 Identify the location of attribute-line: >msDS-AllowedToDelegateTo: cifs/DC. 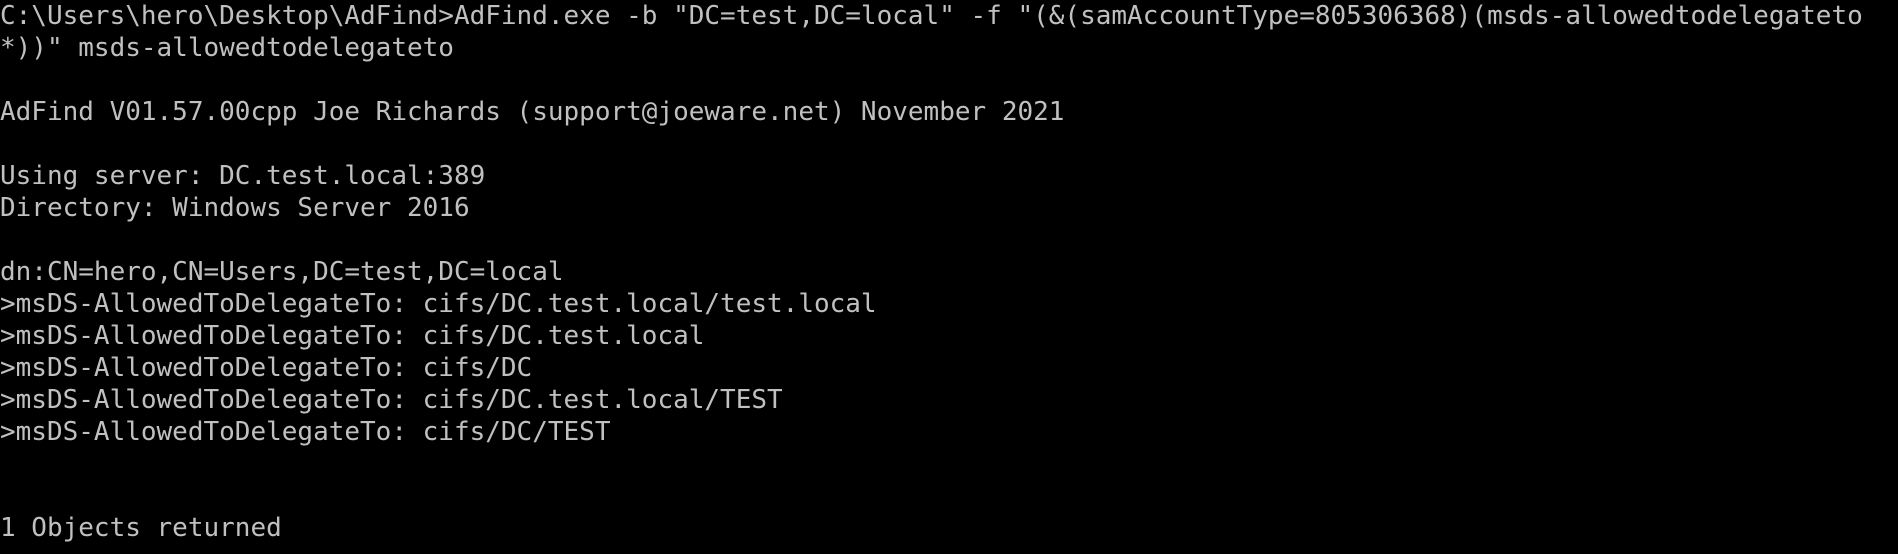
(266, 368).